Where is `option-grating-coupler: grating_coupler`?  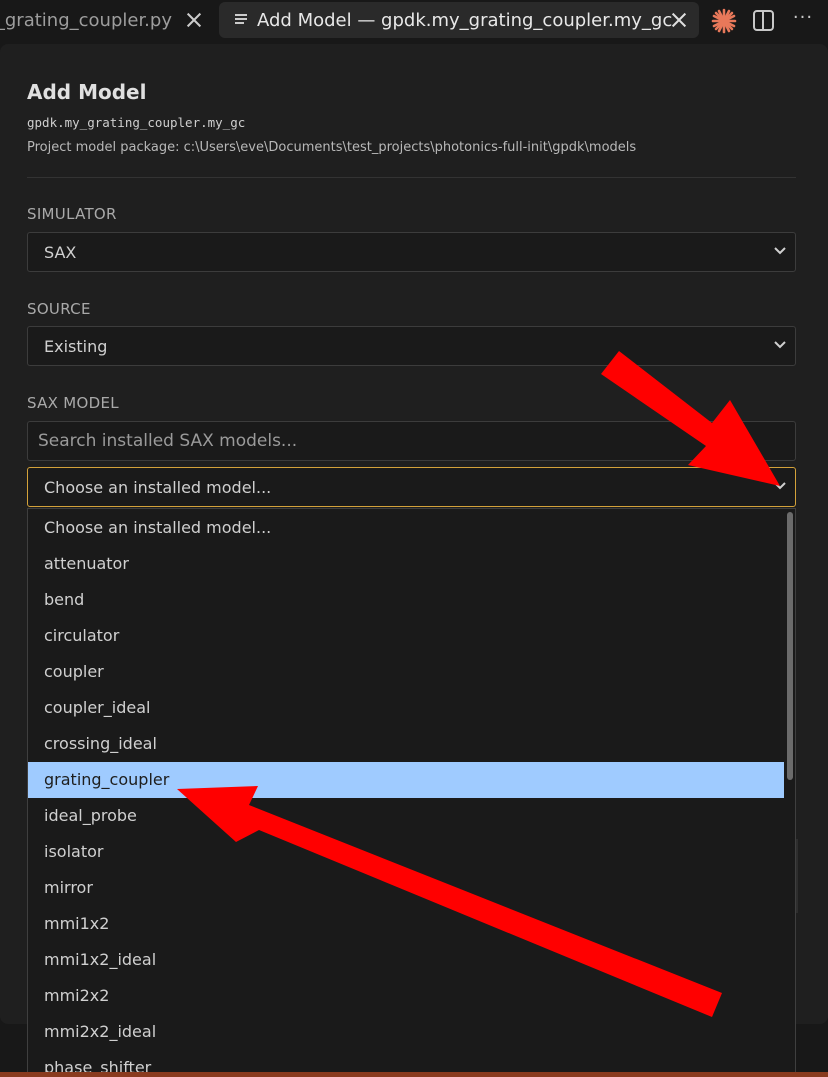 option-grating-coupler: grating_coupler is located at coordinates (406, 780).